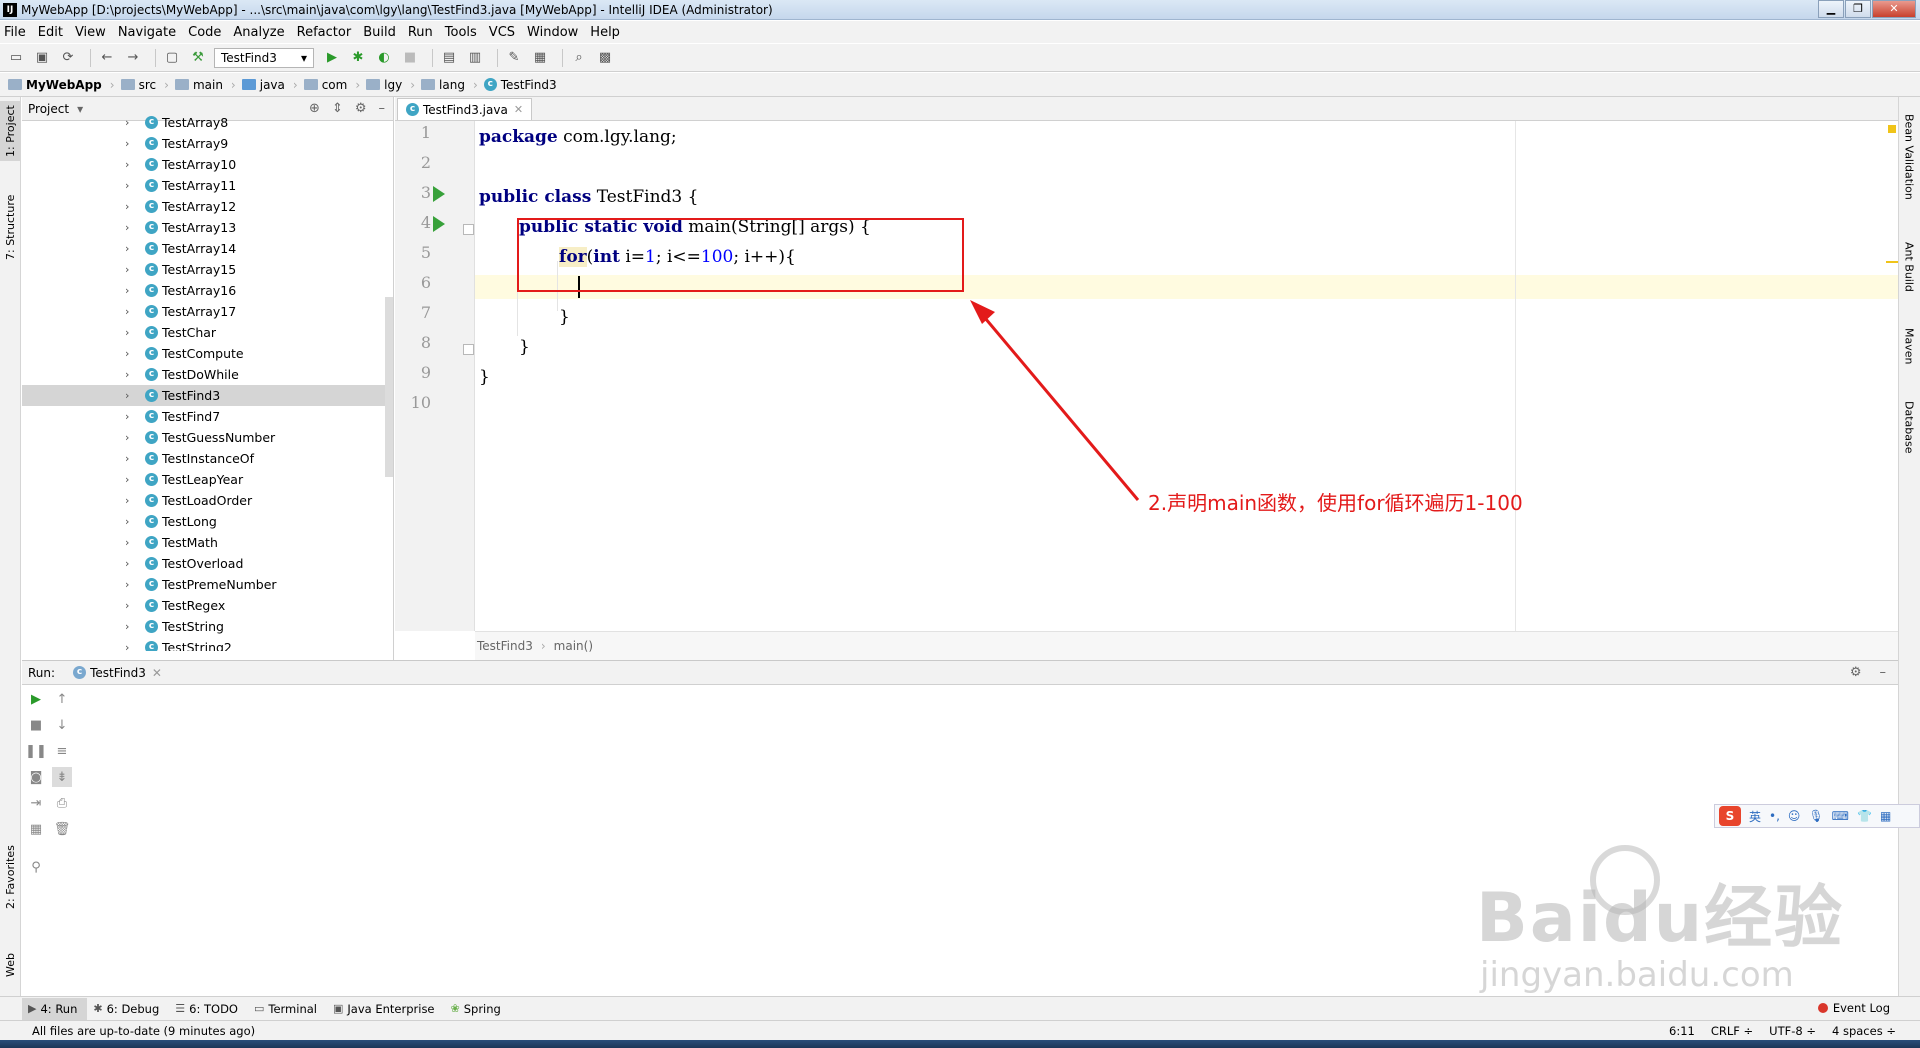 The image size is (1920, 1048). Describe the element at coordinates (208, 1009) in the screenshot. I see `tab-todo: ☰ 6: TODO` at that location.